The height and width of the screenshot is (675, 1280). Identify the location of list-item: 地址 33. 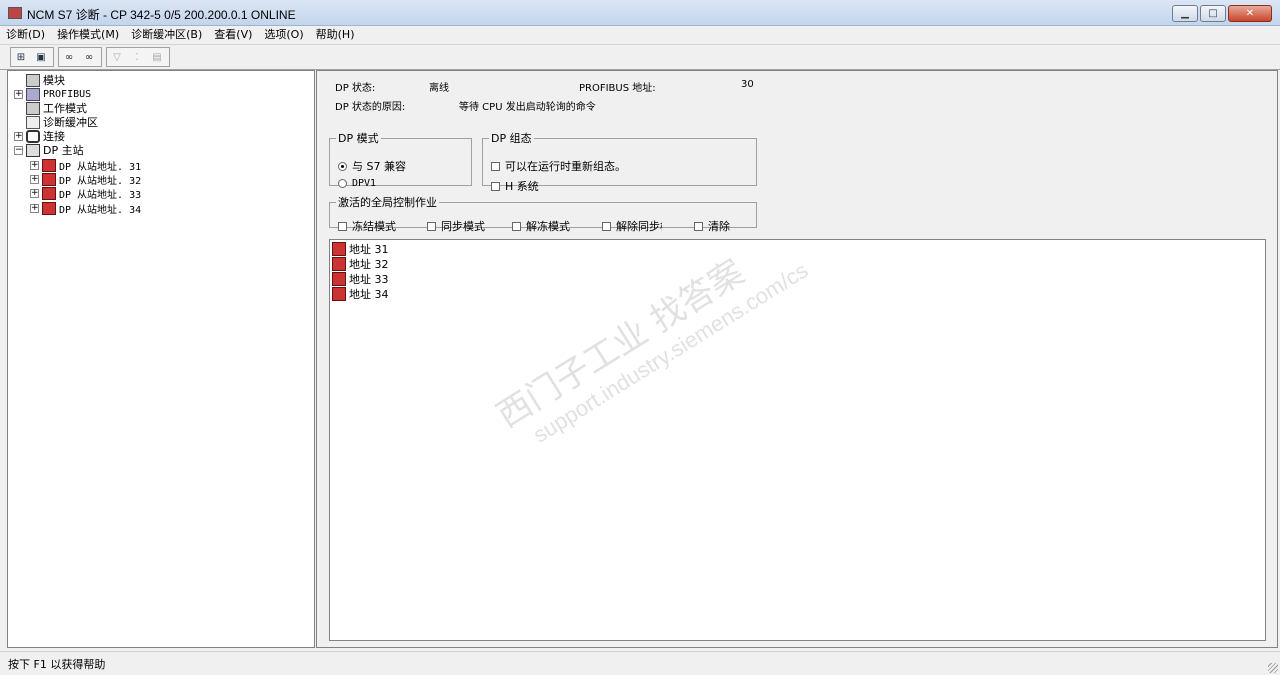
(360, 278).